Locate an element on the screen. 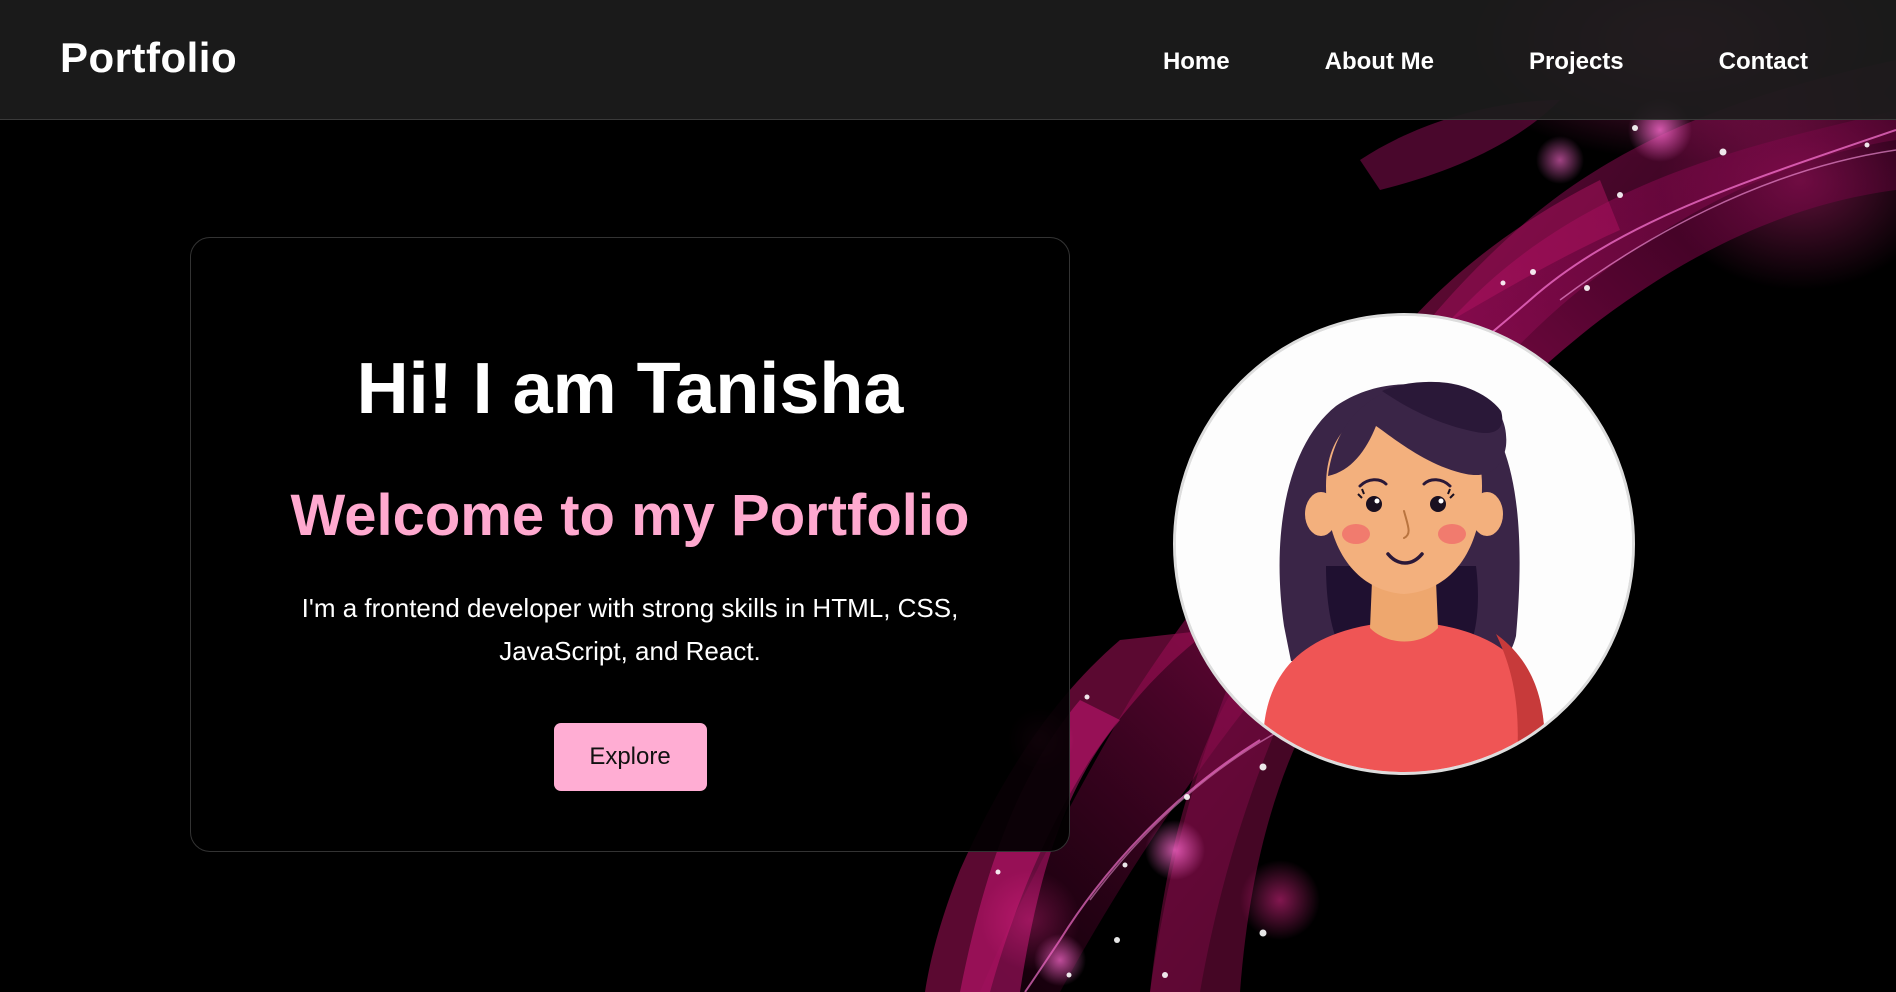 The image size is (1896, 992). nav-link-home: Home is located at coordinates (1196, 62).